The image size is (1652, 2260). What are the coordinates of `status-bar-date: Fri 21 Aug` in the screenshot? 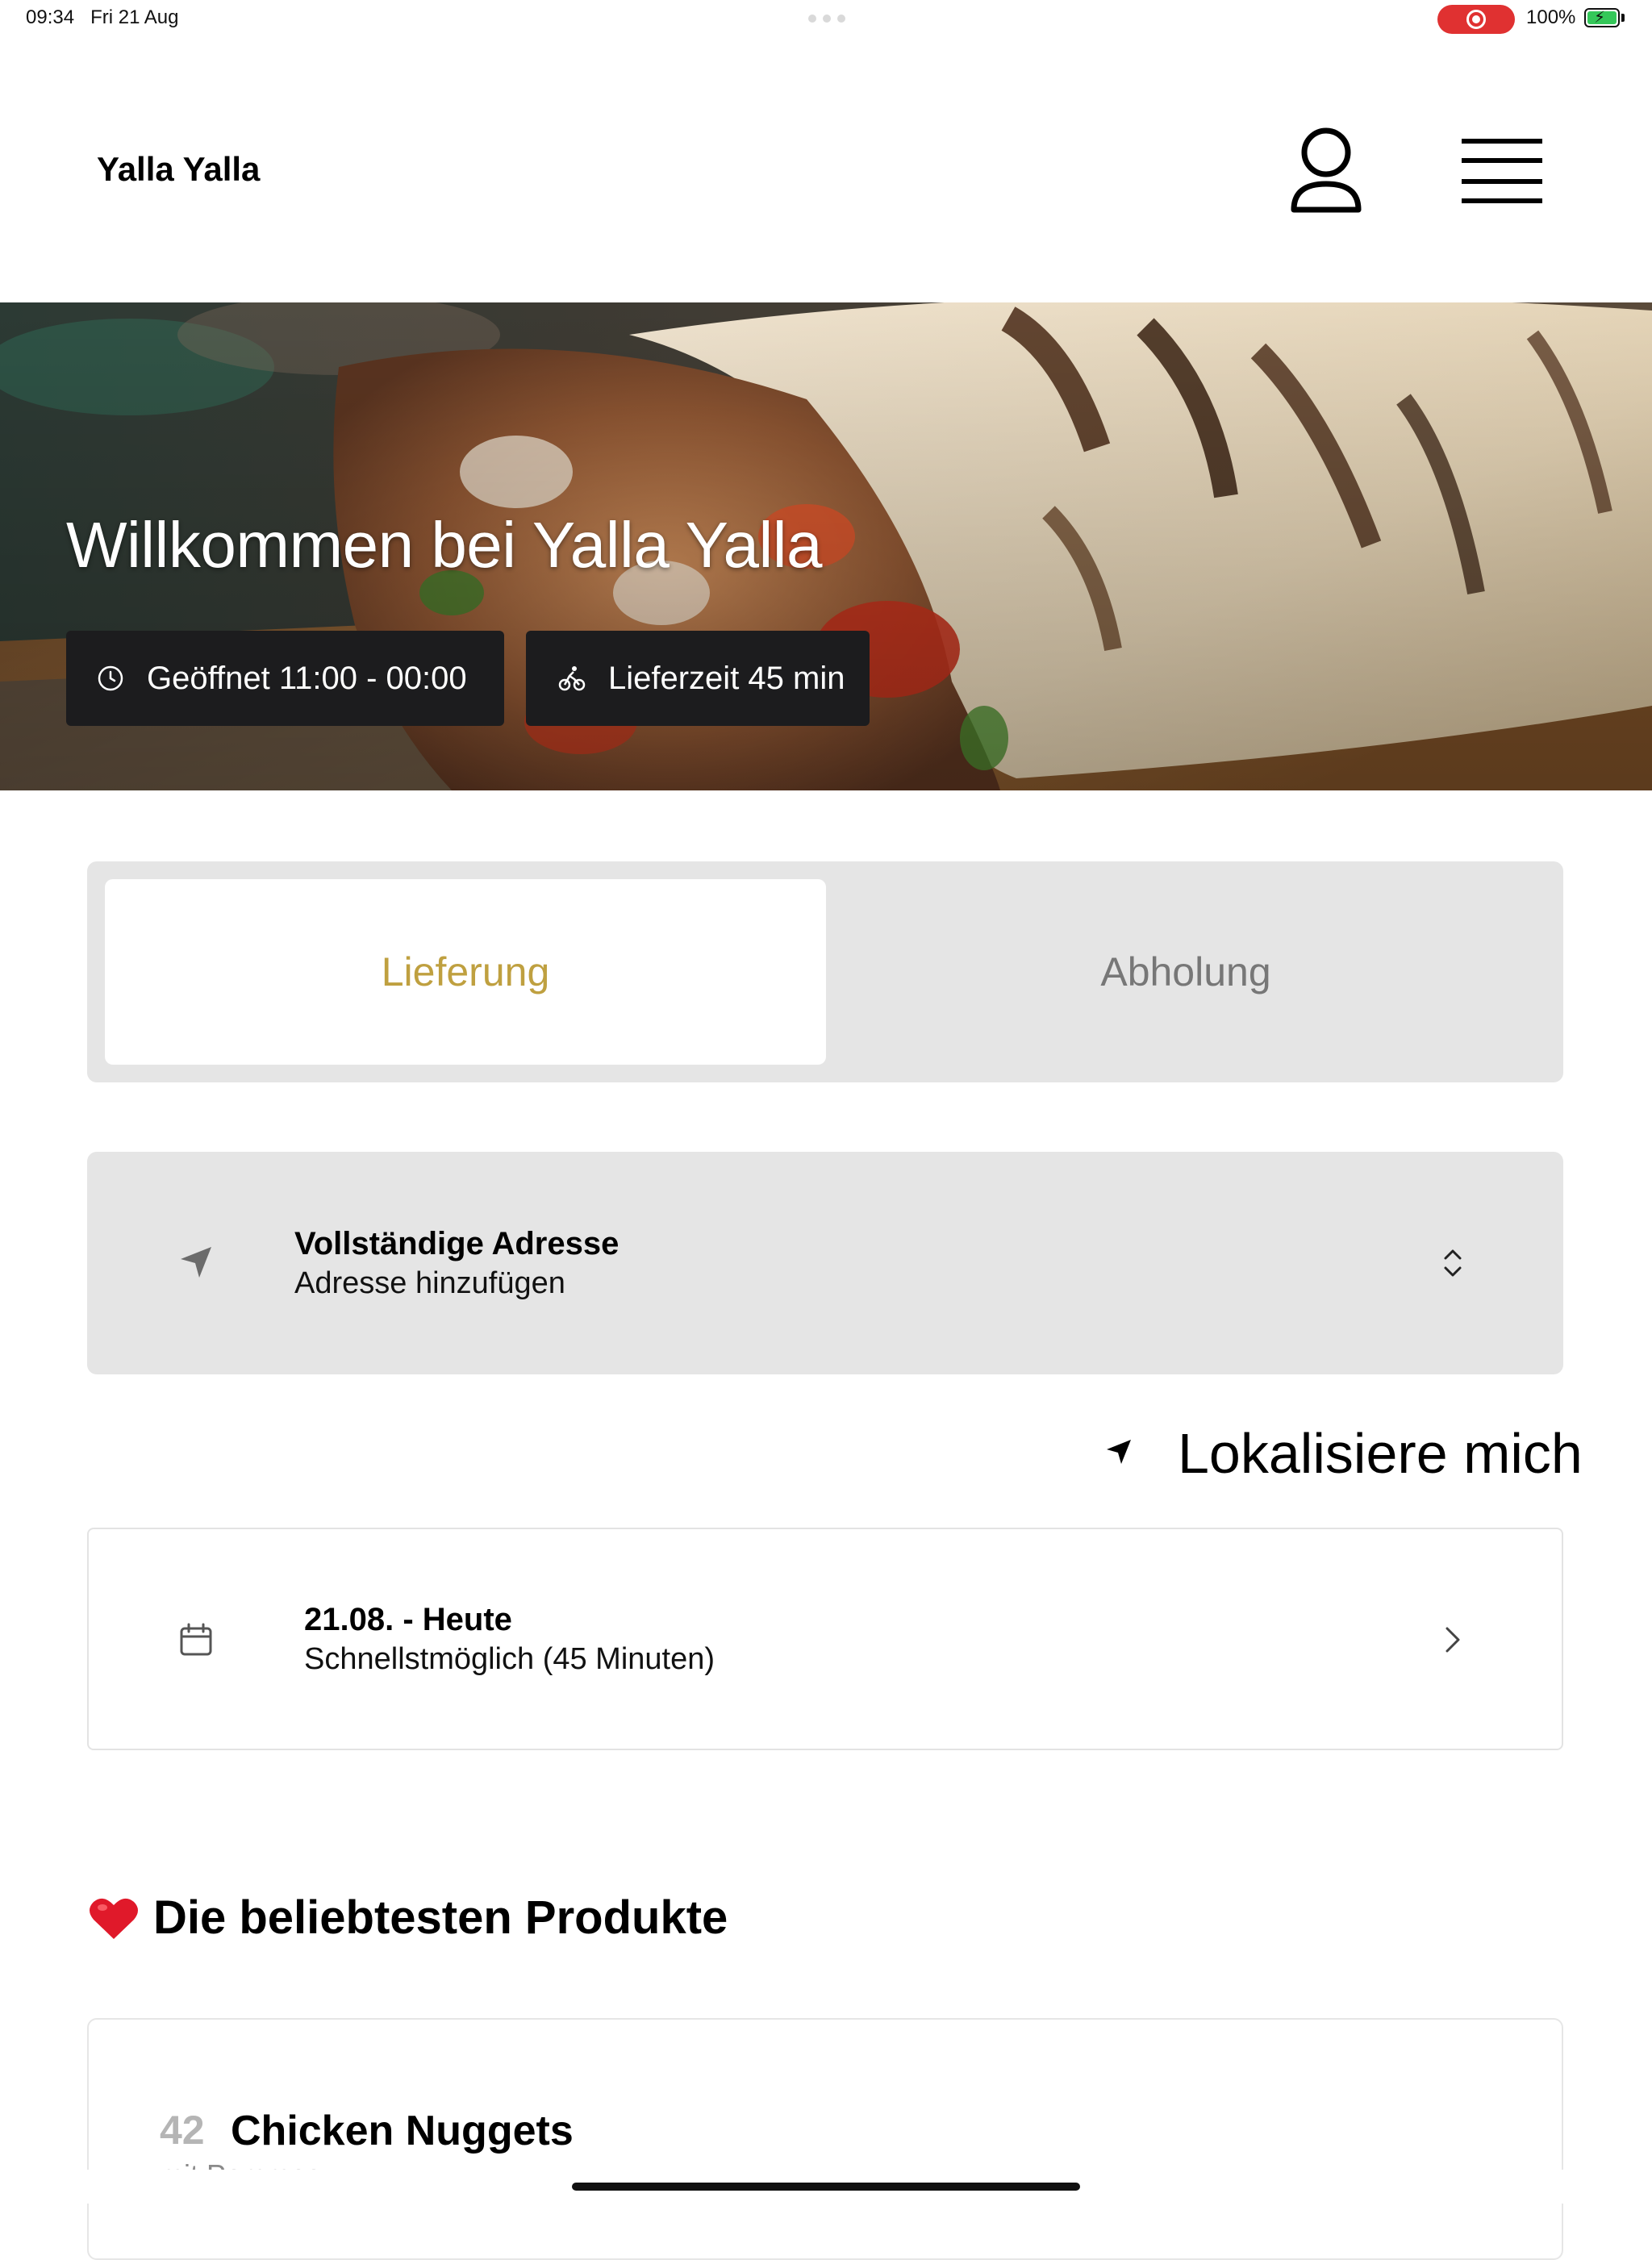 It's located at (134, 17).